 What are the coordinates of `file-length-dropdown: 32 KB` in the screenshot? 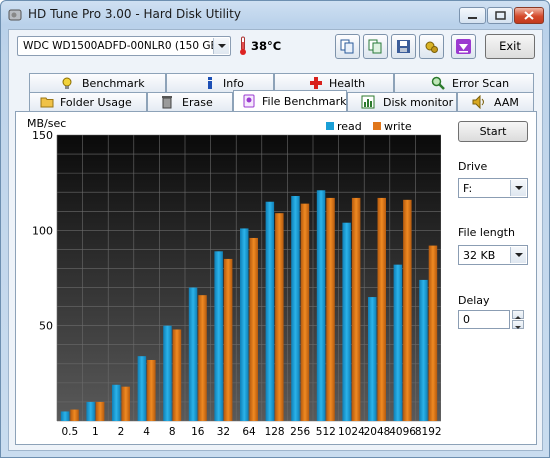 It's located at (493, 255).